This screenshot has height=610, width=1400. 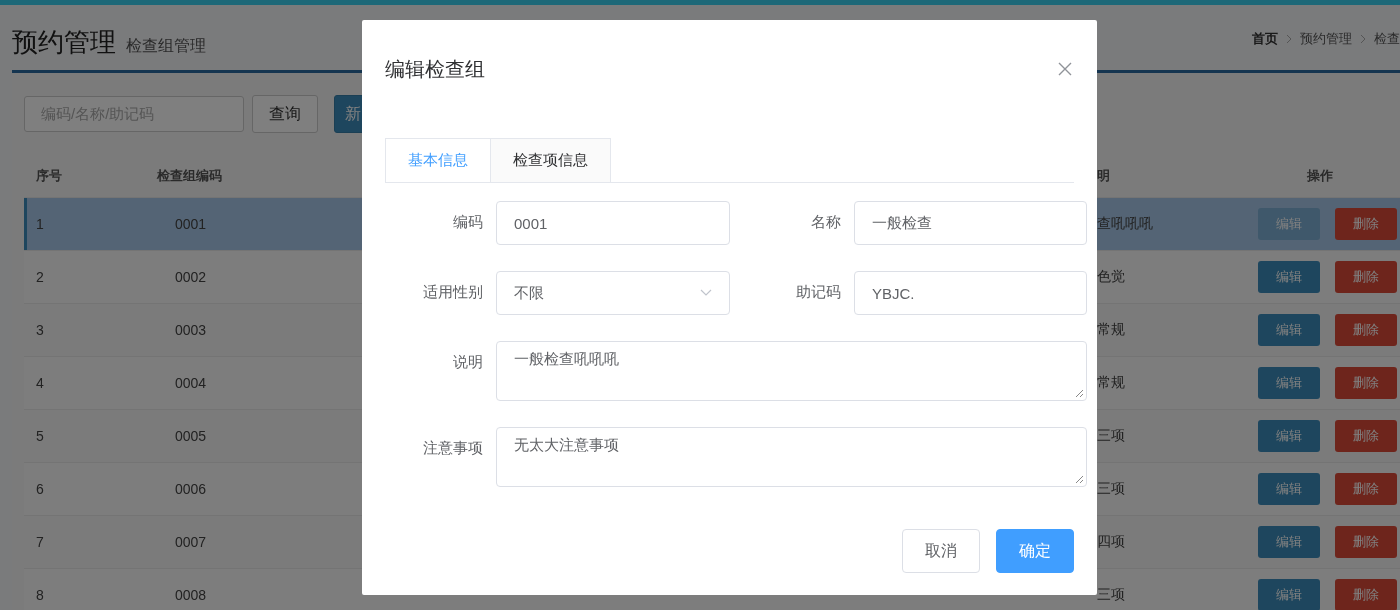 What do you see at coordinates (825, 222) in the screenshot?
I see `field-label: 名称` at bounding box center [825, 222].